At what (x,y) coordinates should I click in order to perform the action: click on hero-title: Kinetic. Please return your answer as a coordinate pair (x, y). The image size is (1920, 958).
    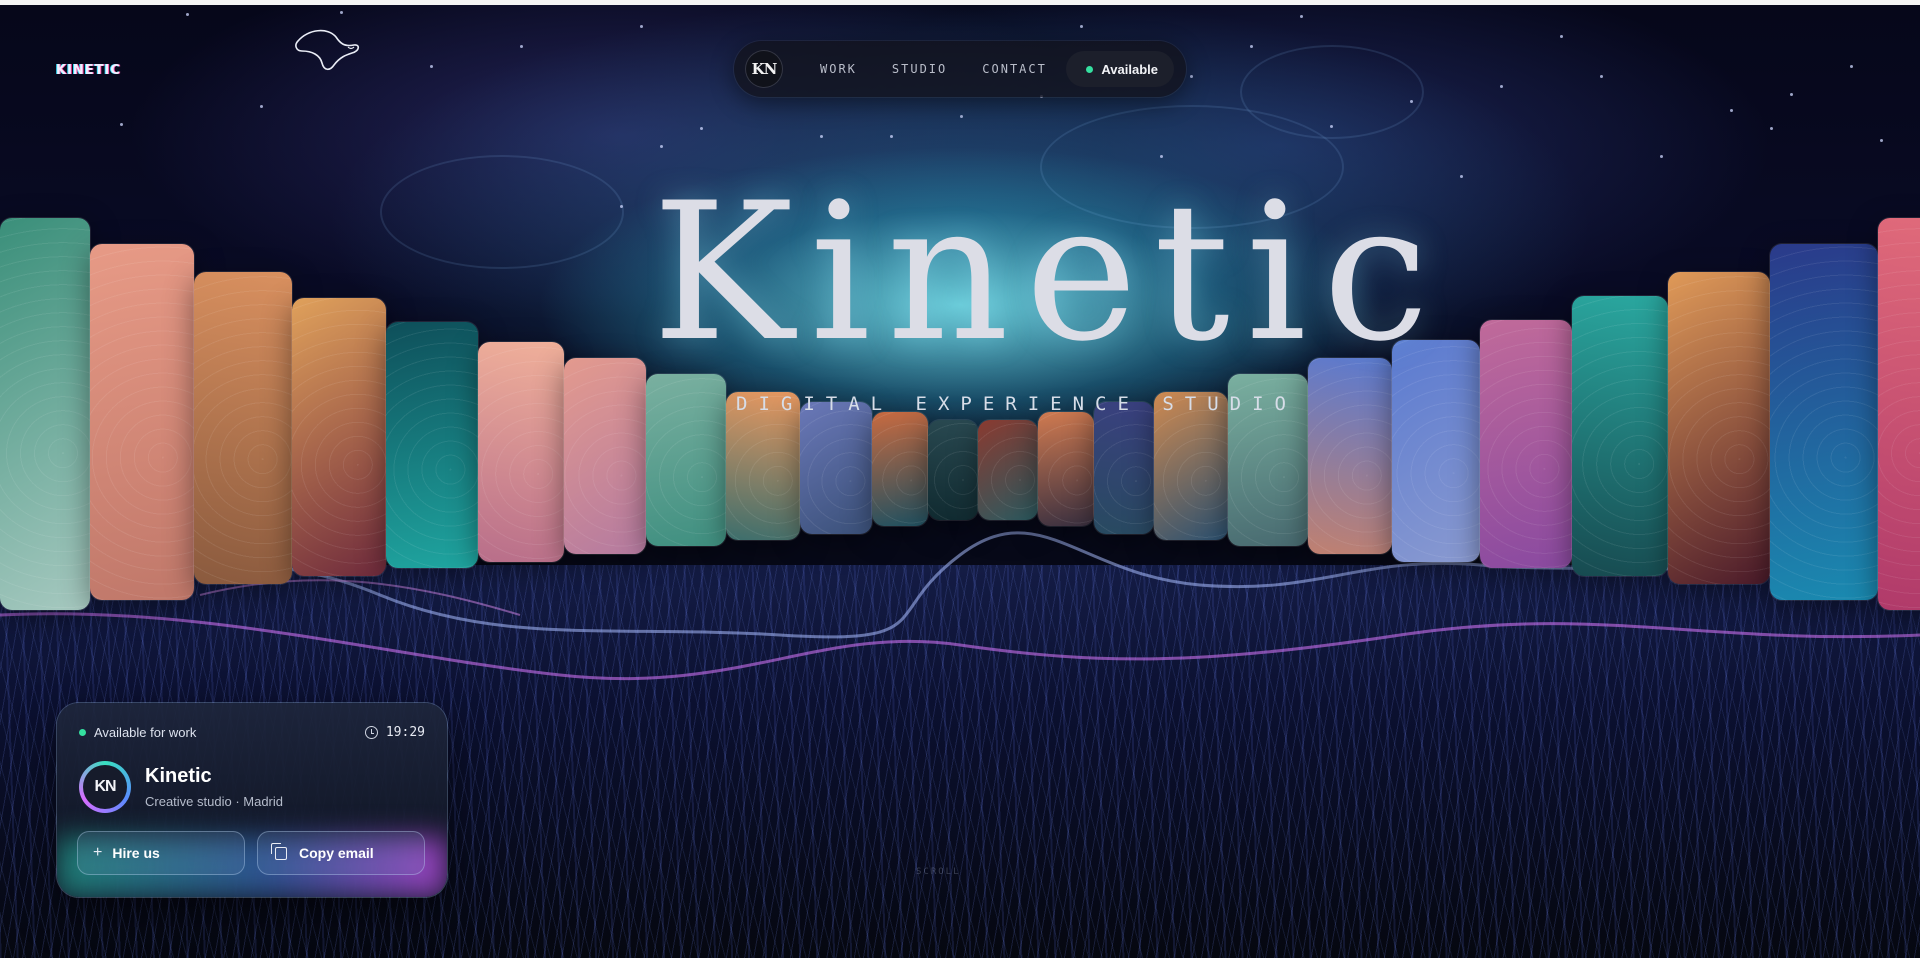
    Looking at the image, I should click on (1049, 272).